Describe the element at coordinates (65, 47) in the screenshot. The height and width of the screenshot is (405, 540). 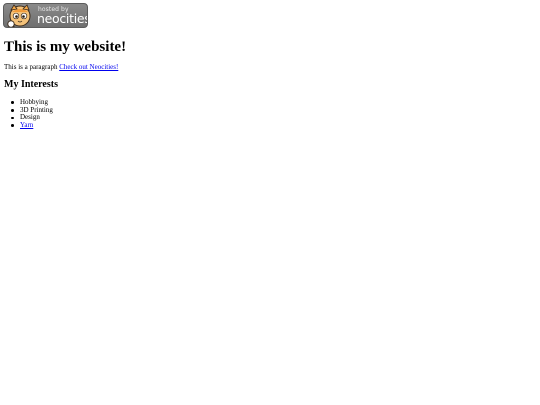
I see `page-title: This is my website!` at that location.